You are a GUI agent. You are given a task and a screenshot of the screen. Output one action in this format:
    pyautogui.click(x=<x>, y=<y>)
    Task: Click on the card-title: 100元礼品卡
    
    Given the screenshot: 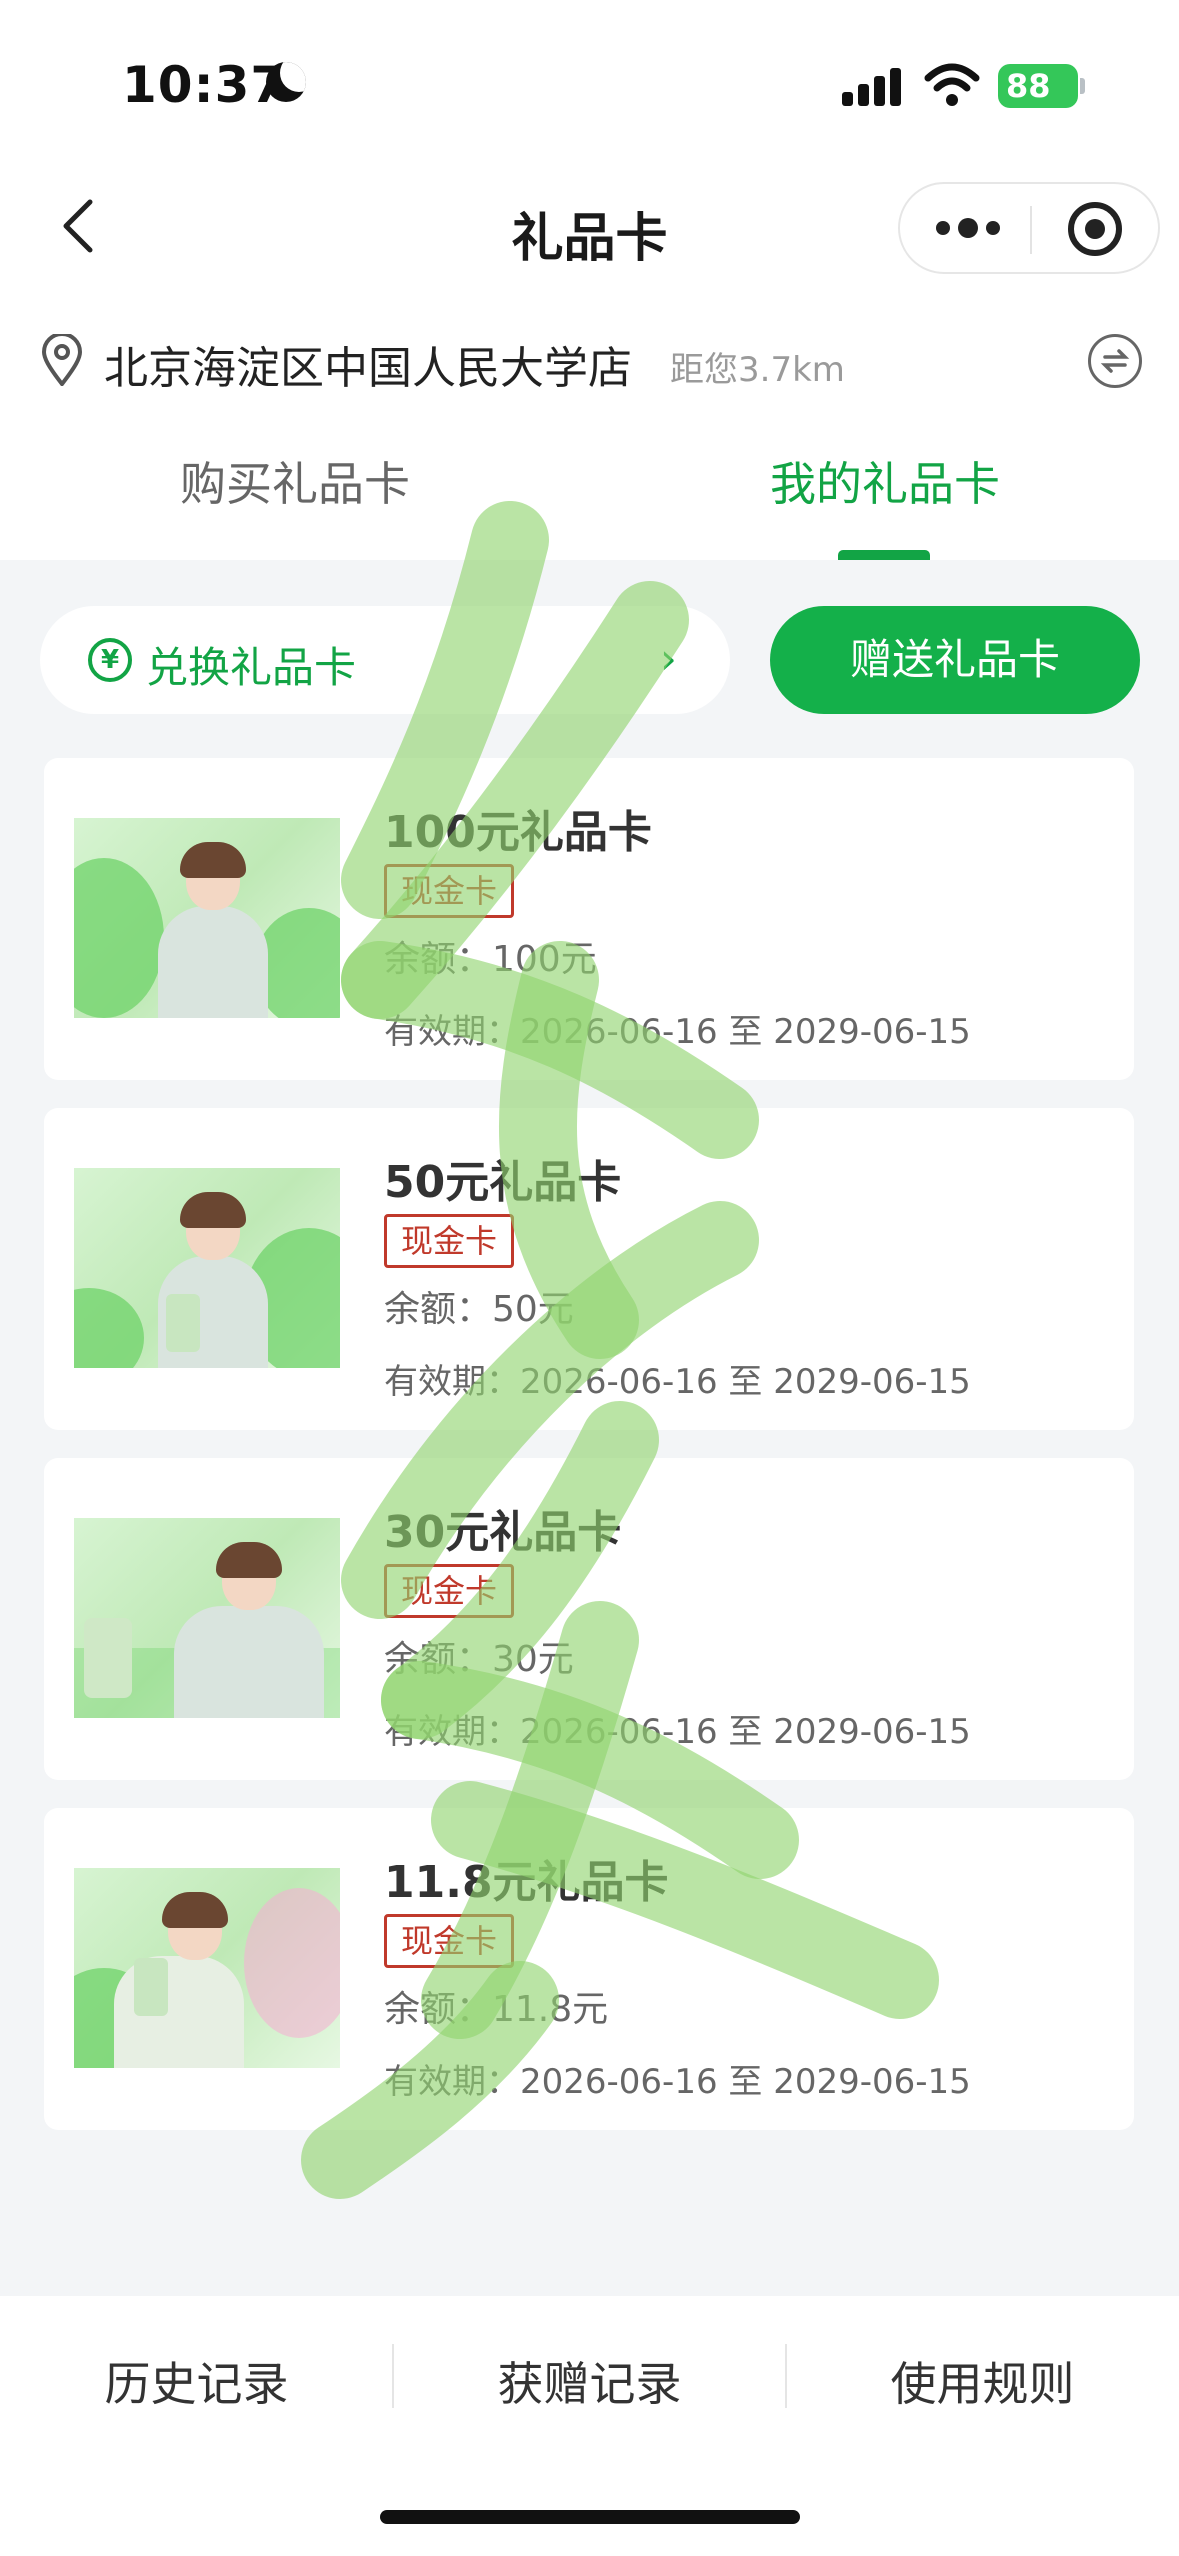 What is the action you would take?
    pyautogui.click(x=518, y=832)
    